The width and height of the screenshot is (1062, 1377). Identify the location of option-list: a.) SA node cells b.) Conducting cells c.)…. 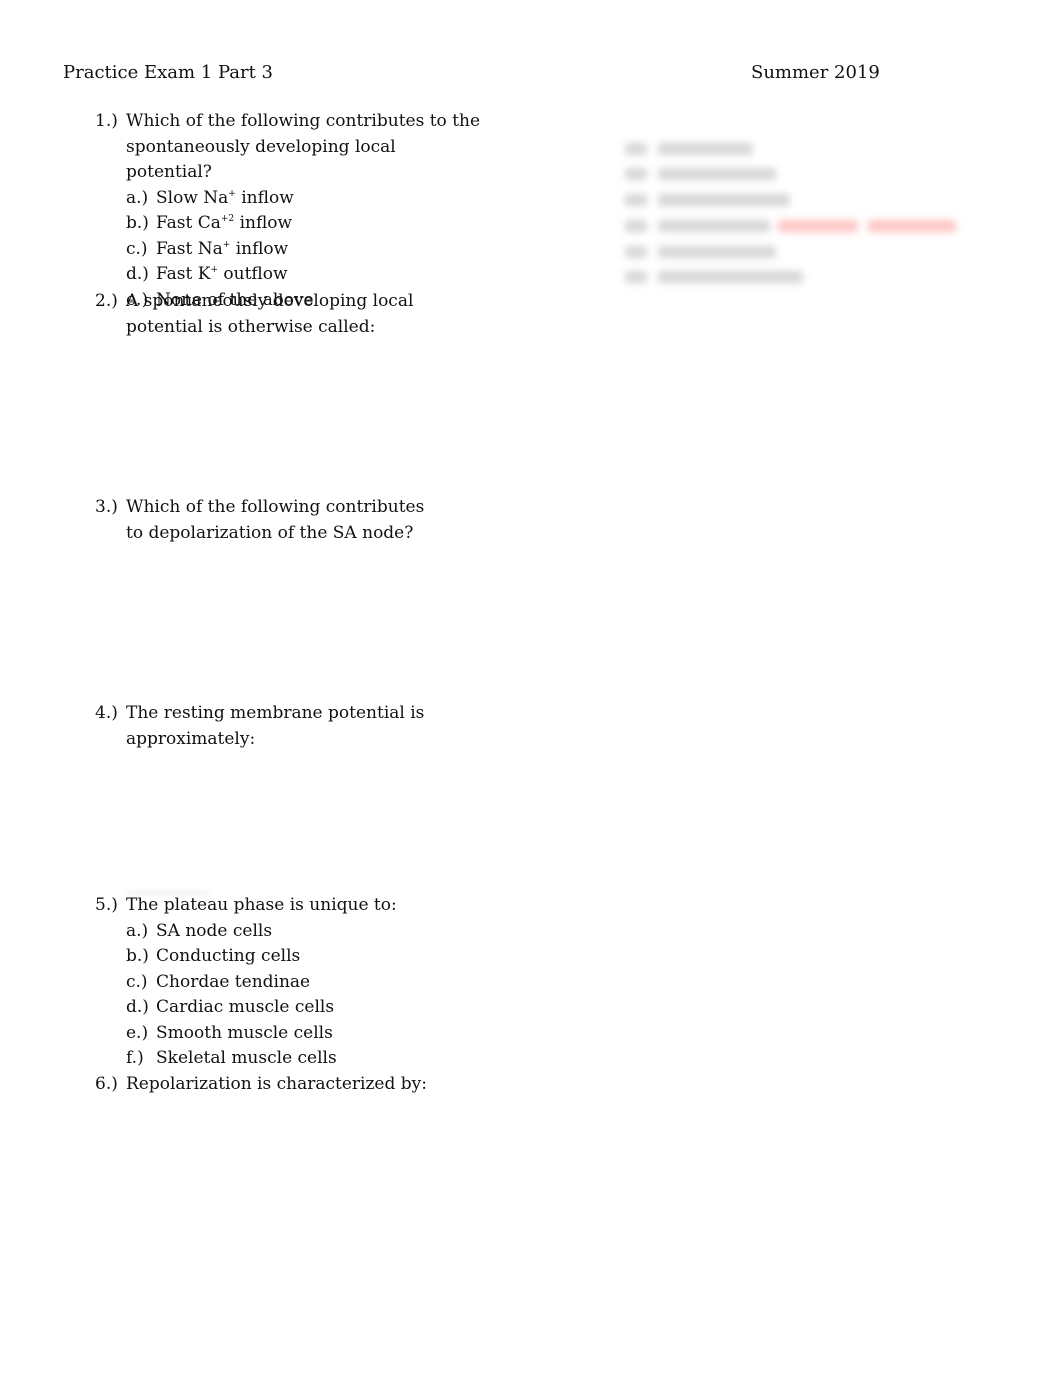
(306, 995).